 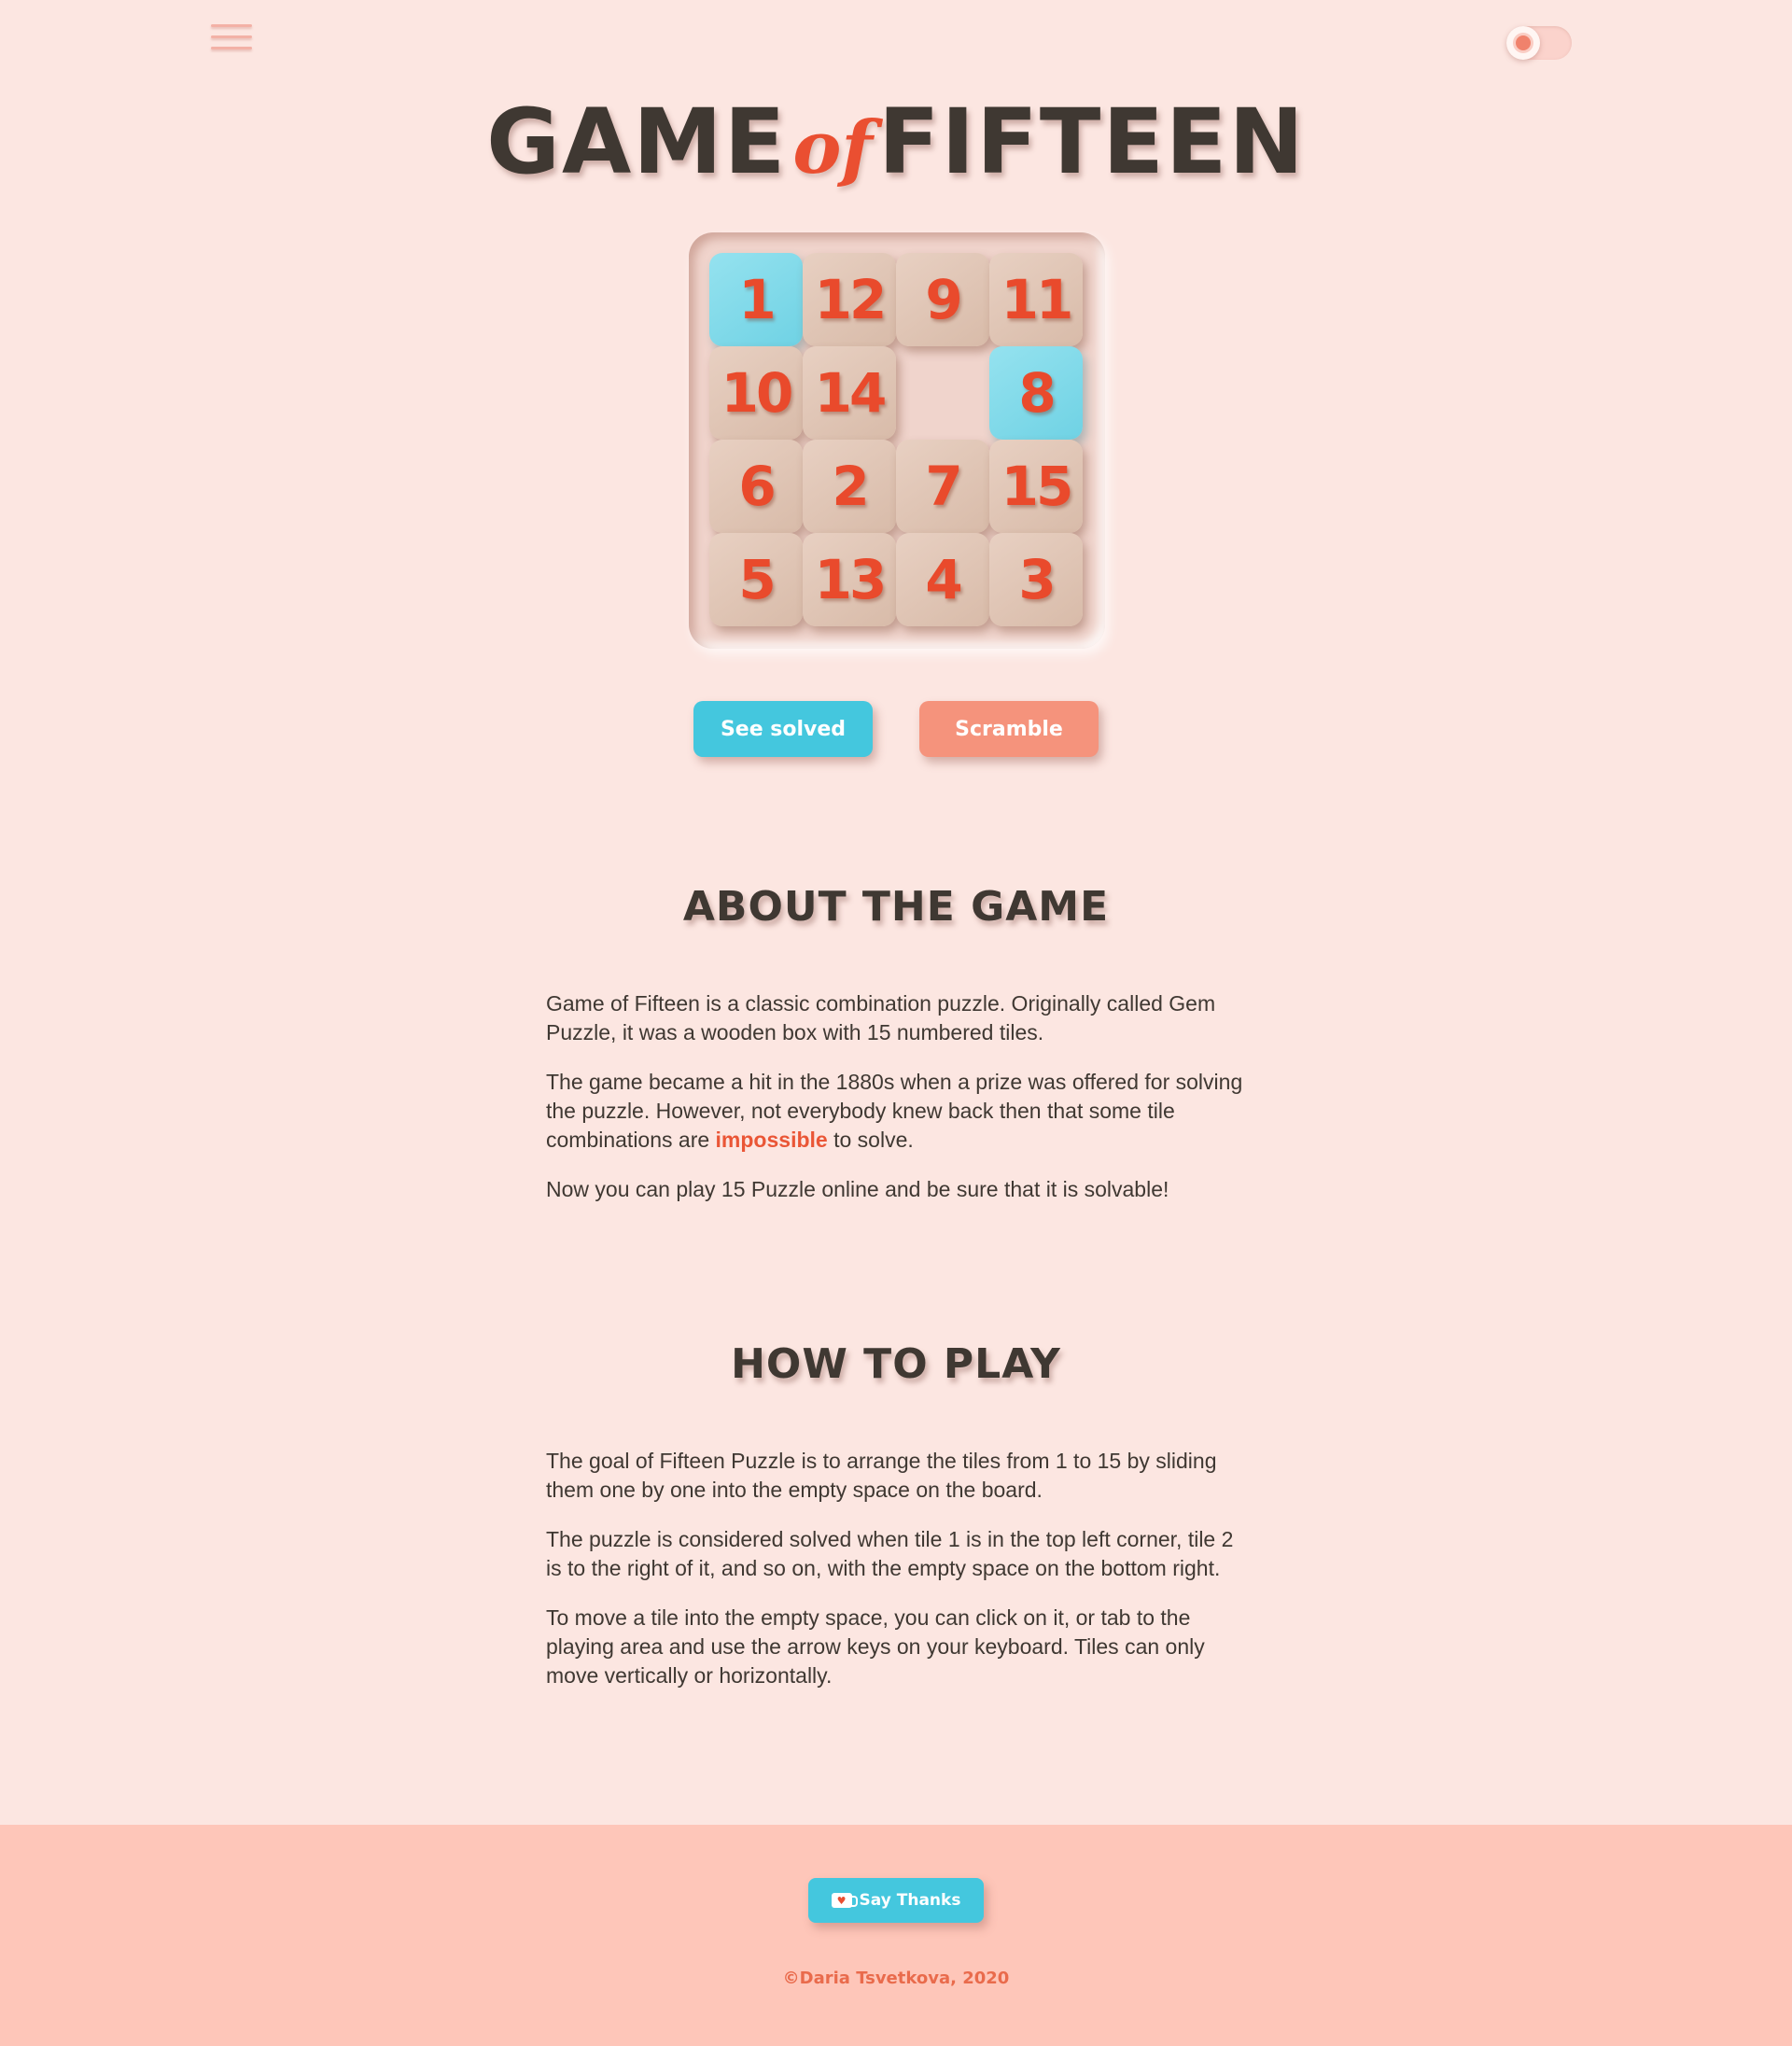 I want to click on about-paragraph-2-end: to solve., so click(x=870, y=1140).